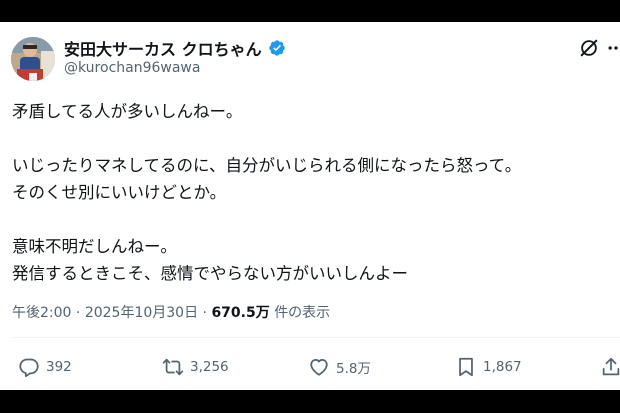 This screenshot has height=413, width=620. I want to click on display-name: 安田大サーカス クロちゃん, so click(163, 48).